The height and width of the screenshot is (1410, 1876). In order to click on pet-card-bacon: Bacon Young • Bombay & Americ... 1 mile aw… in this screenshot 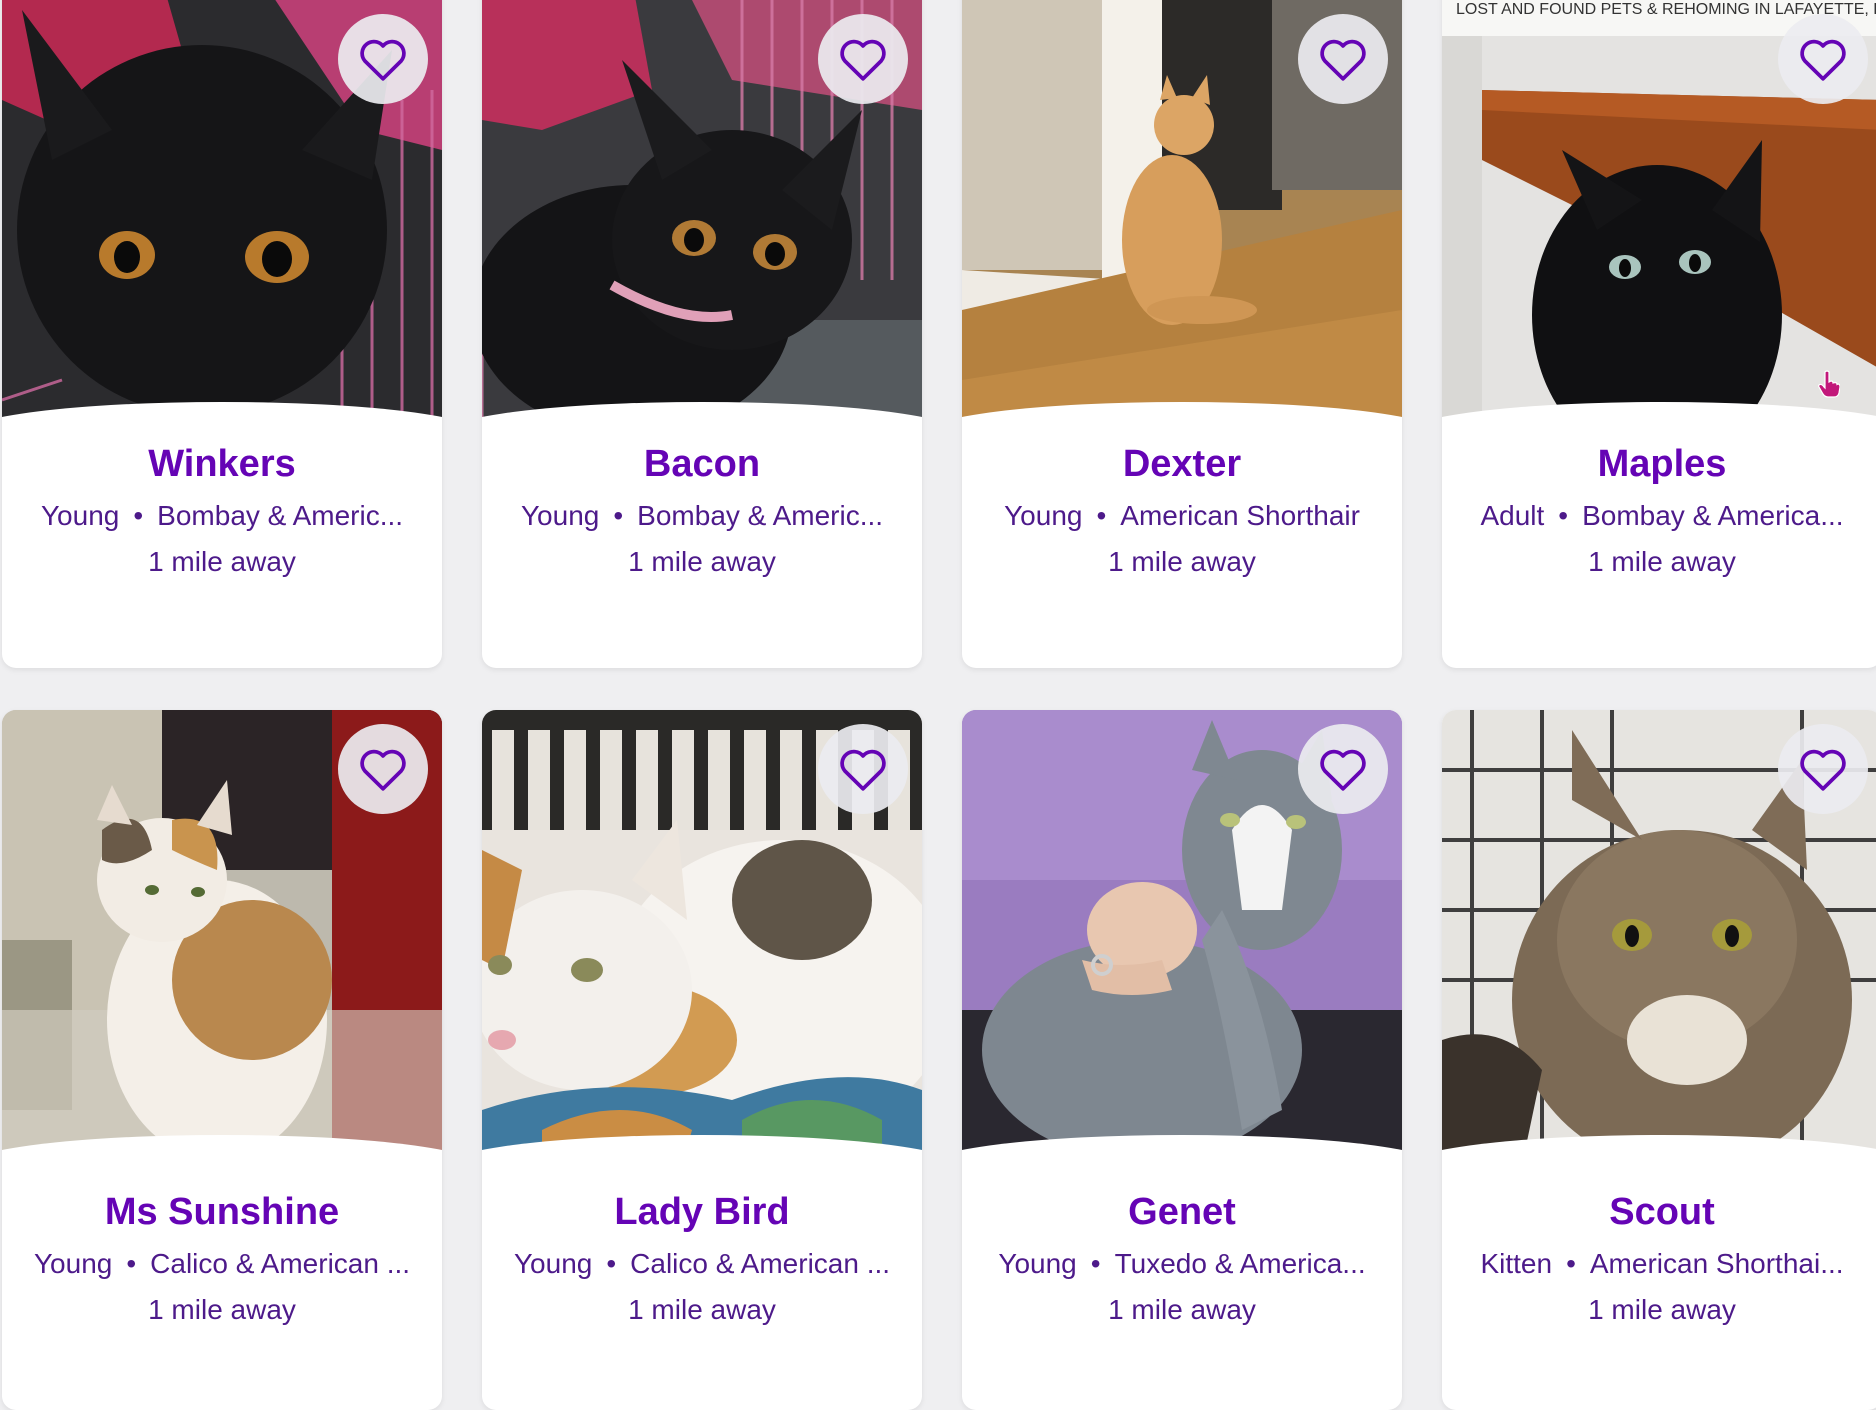, I will do `click(702, 334)`.